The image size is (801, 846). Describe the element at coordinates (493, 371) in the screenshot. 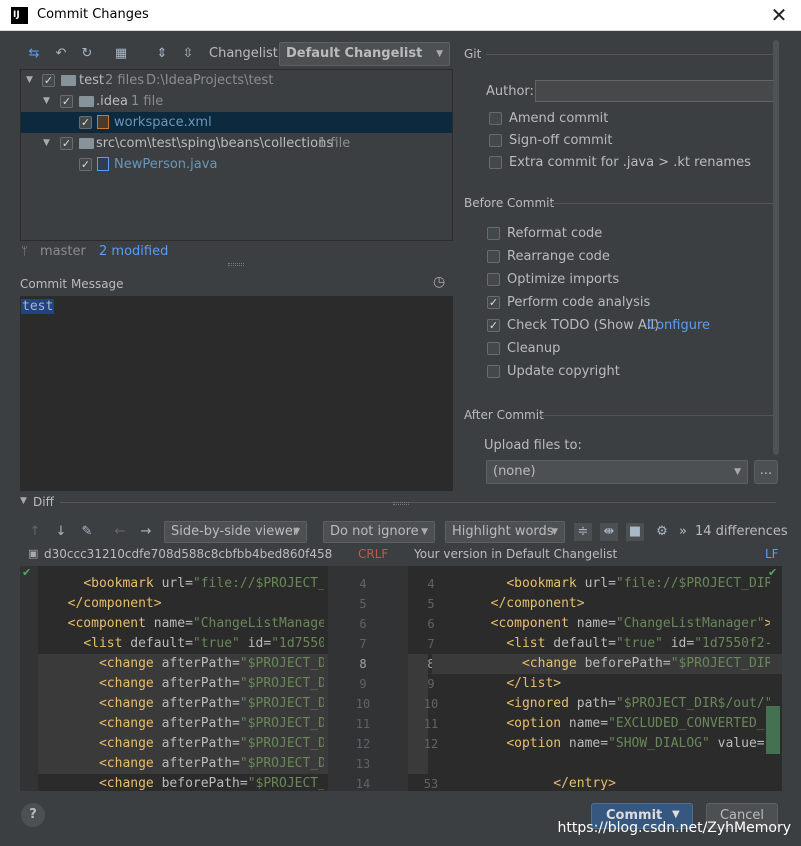

I see `update-copyright-checkbox` at that location.